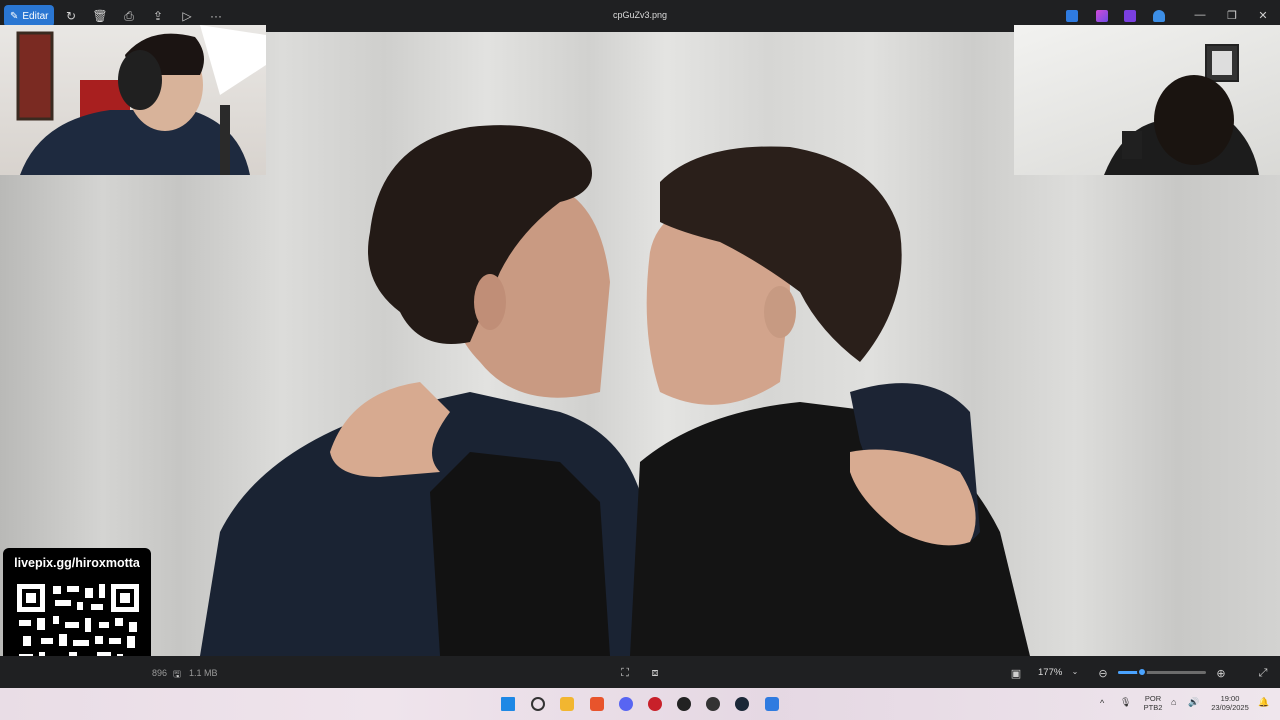 Image resolution: width=1280 pixels, height=720 pixels. I want to click on zoom-slider-thumb, so click(1142, 672).